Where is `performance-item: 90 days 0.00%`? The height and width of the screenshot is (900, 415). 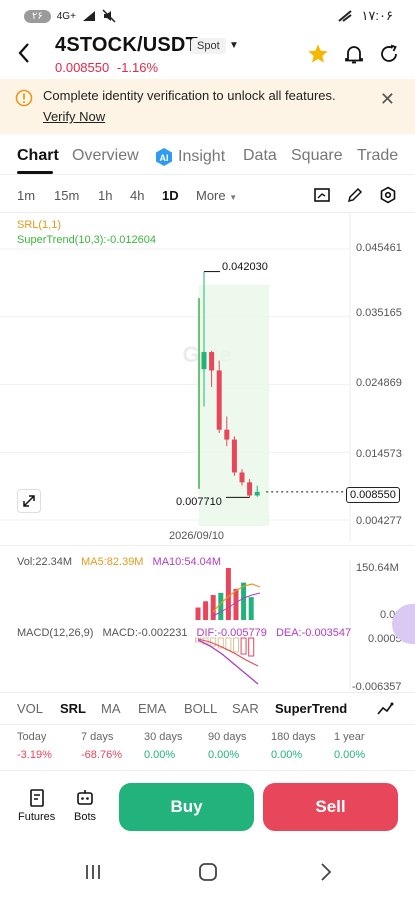
performance-item: 90 days 0.00% is located at coordinates (227, 746).